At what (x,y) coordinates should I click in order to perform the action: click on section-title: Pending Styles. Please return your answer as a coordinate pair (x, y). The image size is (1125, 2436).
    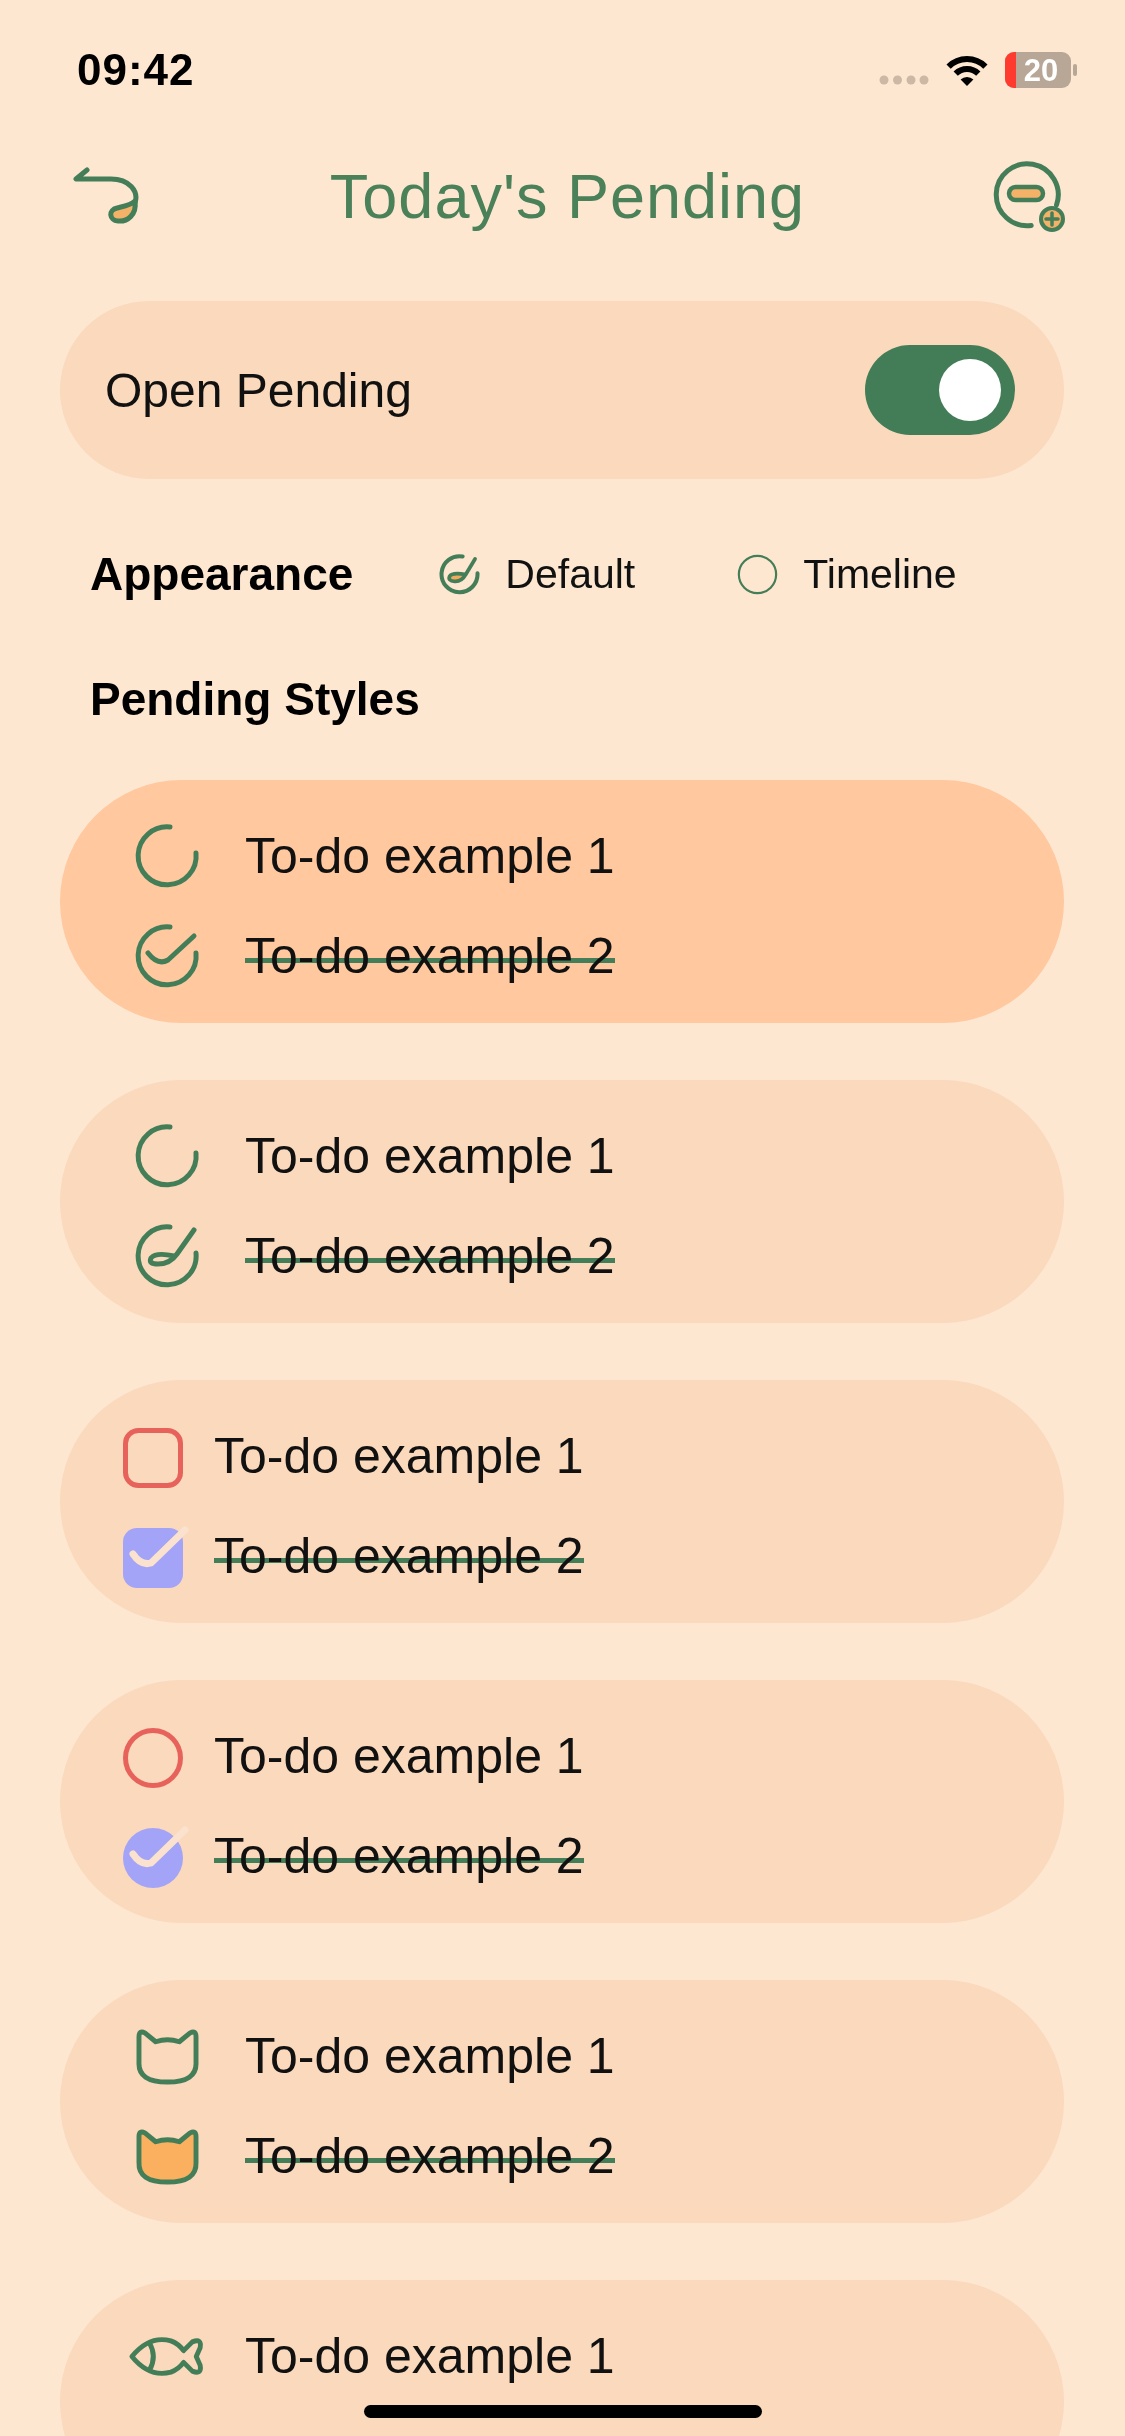
    Looking at the image, I should click on (255, 699).